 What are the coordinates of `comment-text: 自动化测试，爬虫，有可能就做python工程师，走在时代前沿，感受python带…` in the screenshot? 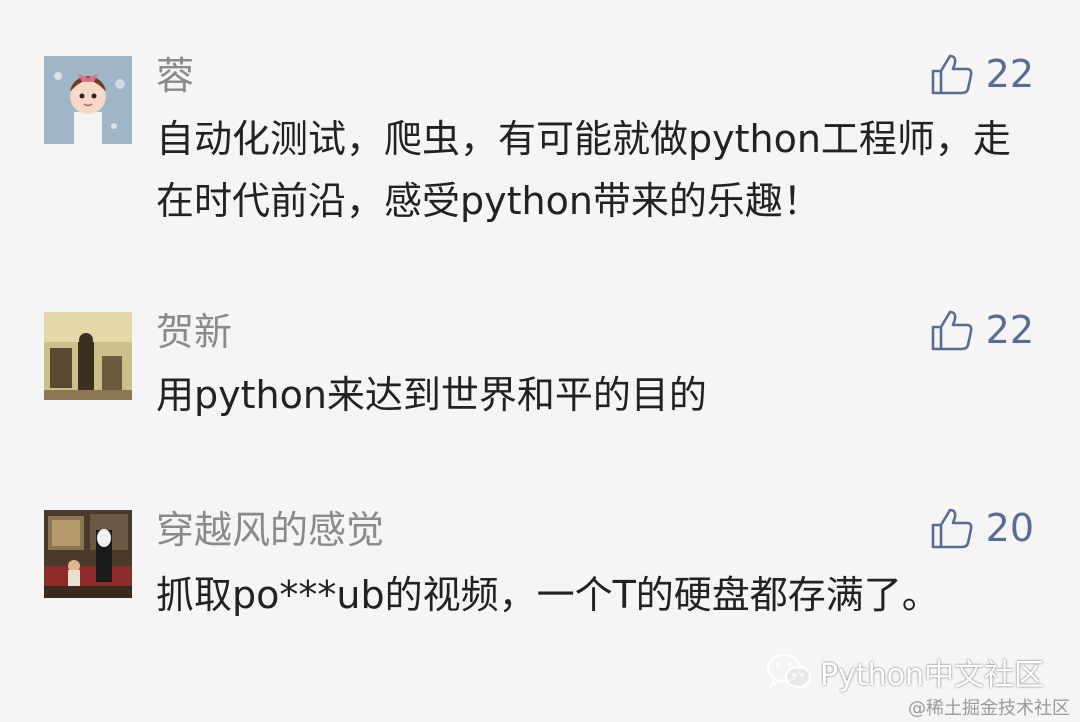 It's located at (583, 170).